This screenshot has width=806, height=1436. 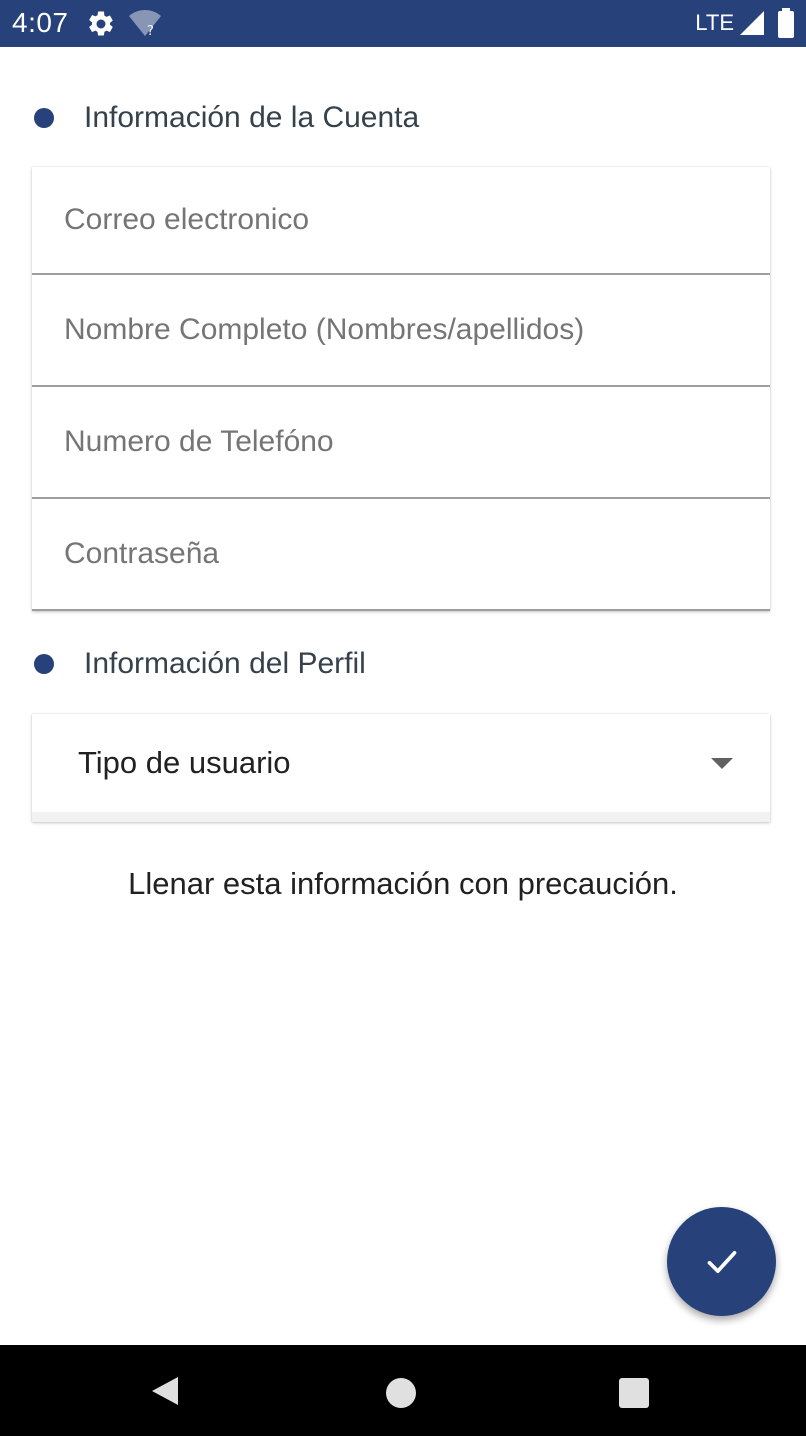 I want to click on caution-note: Llenar esta información con precaución., so click(x=403, y=883).